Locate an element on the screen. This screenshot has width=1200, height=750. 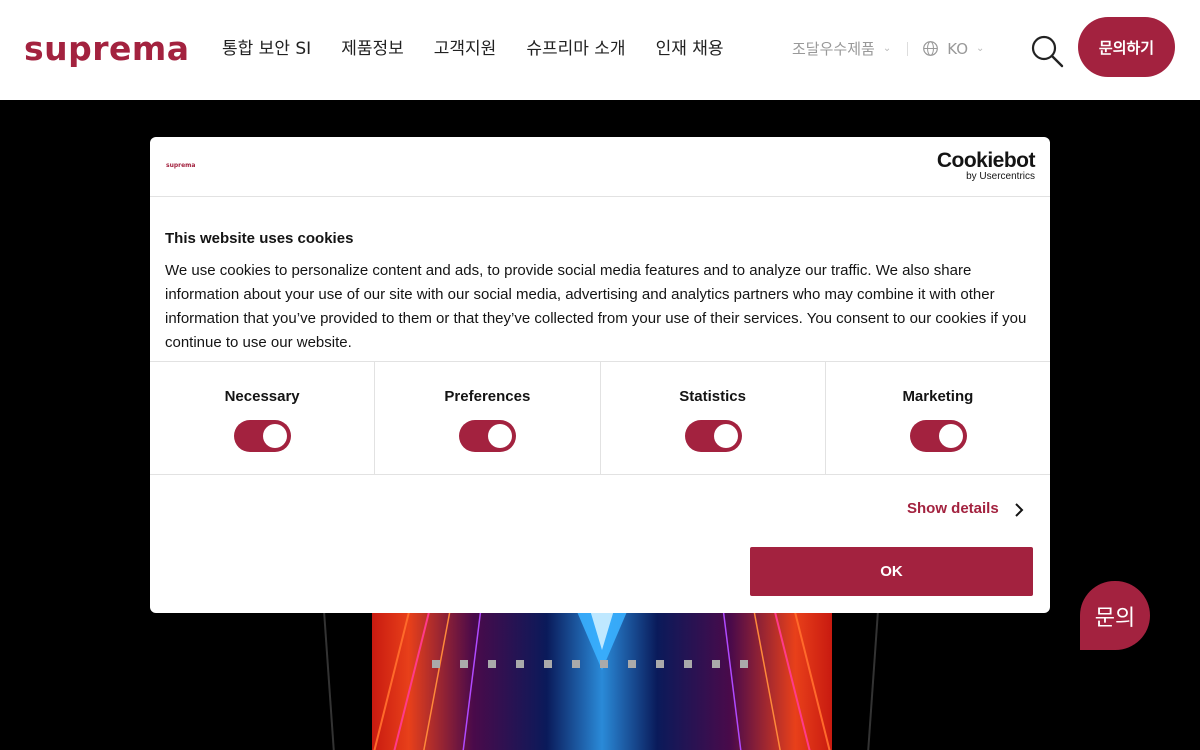
slide-pagination is located at coordinates (590, 664).